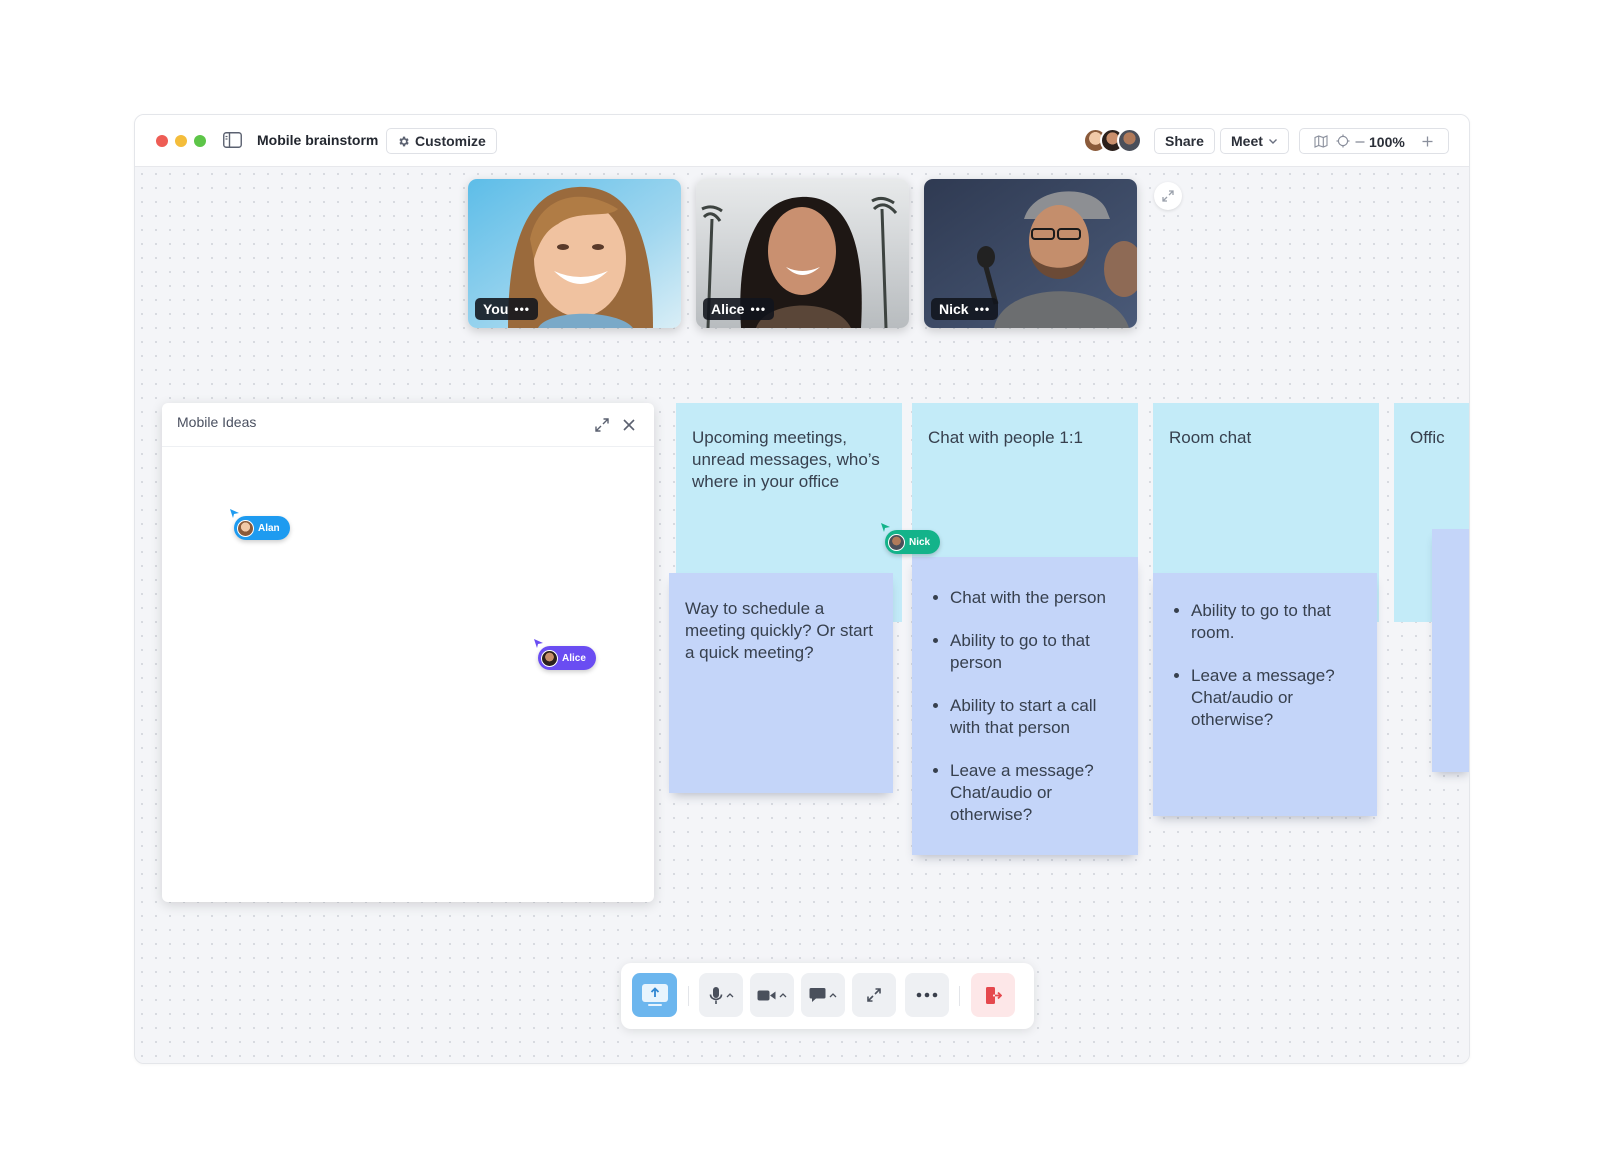 The width and height of the screenshot is (1600, 1175). Describe the element at coordinates (181, 141) in the screenshot. I see `minimize-window-button` at that location.